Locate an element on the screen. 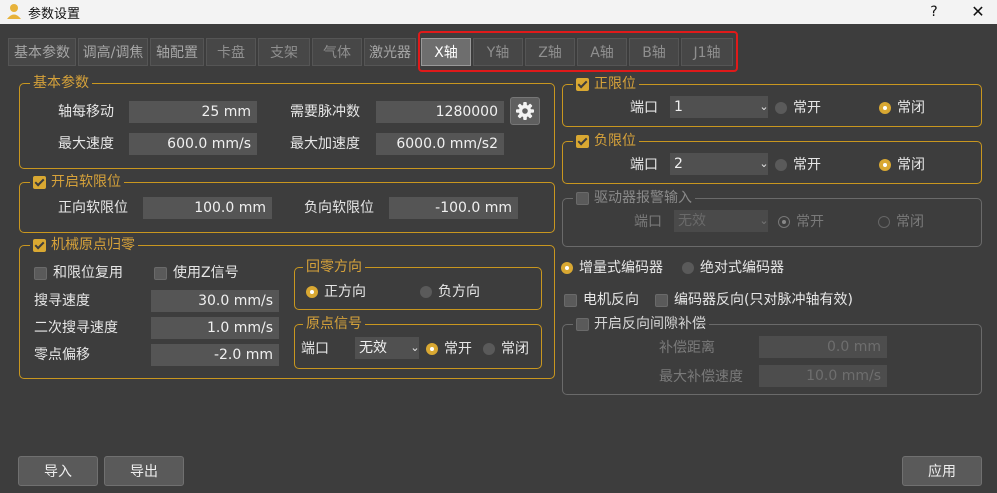 The height and width of the screenshot is (493, 997). negative-limit-checkbox is located at coordinates (582, 141).